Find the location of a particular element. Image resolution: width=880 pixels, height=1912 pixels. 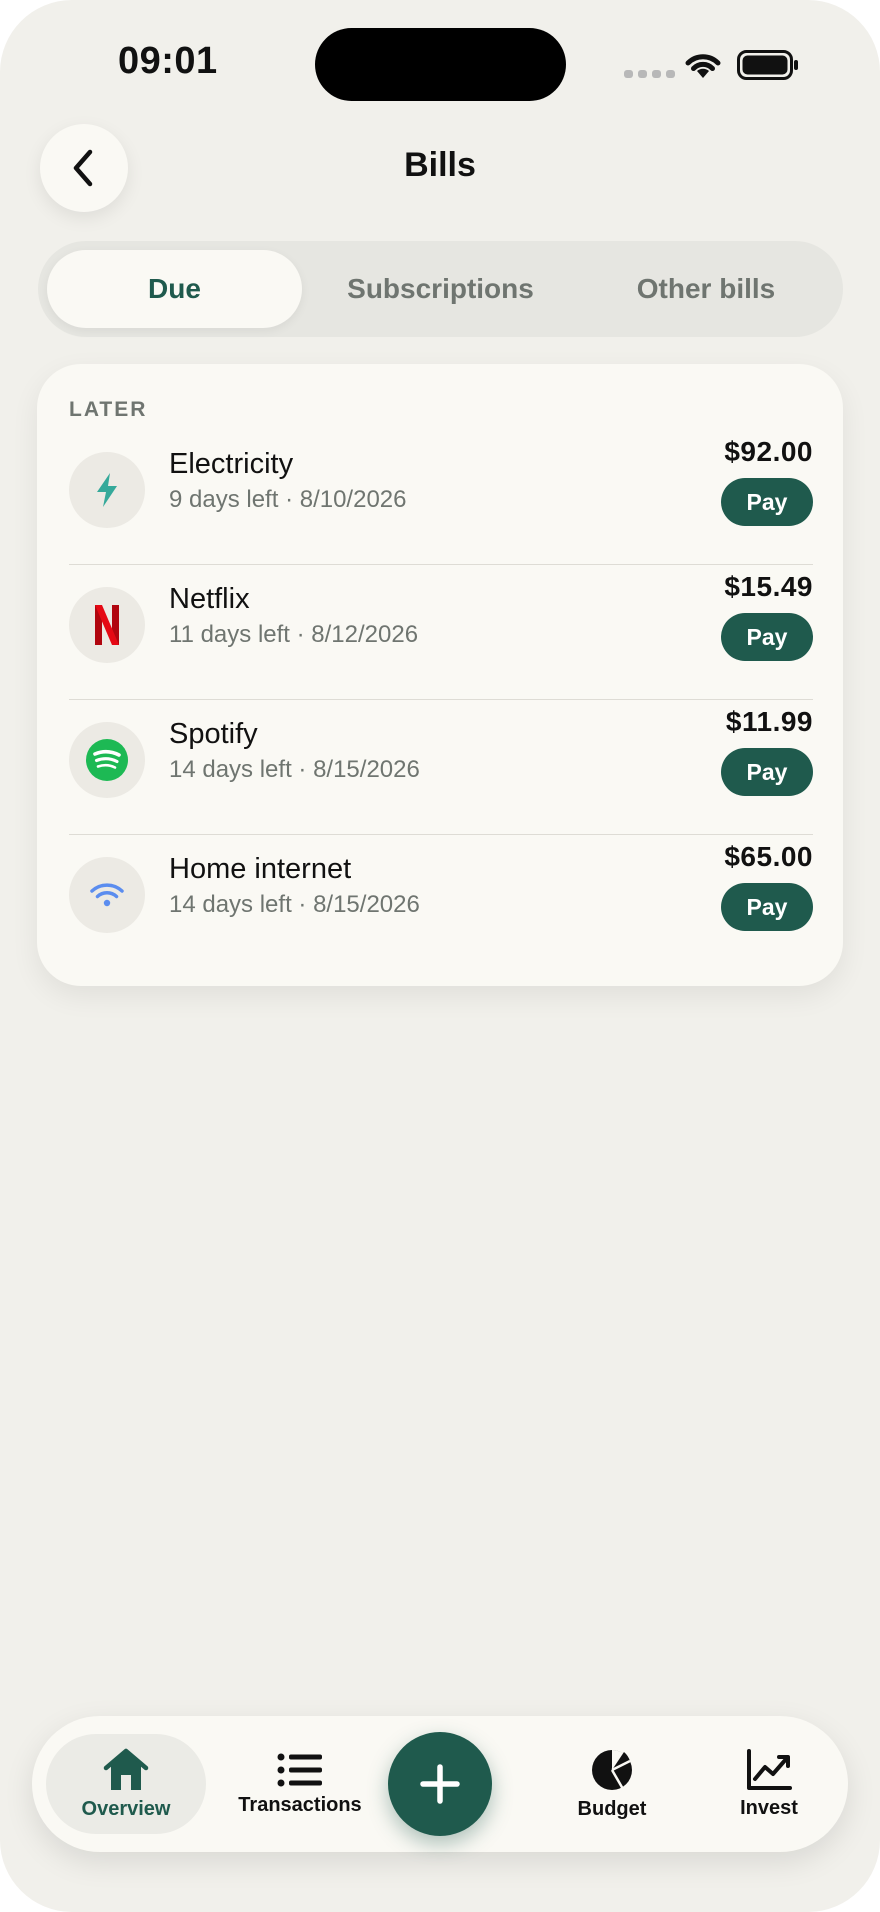

wifi-status-icon is located at coordinates (703, 66).